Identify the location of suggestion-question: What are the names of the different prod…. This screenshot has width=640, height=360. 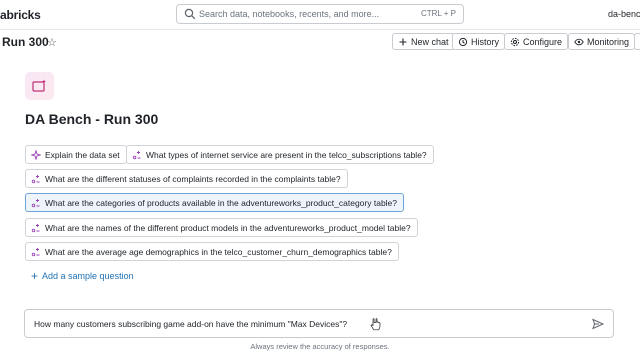
(221, 227).